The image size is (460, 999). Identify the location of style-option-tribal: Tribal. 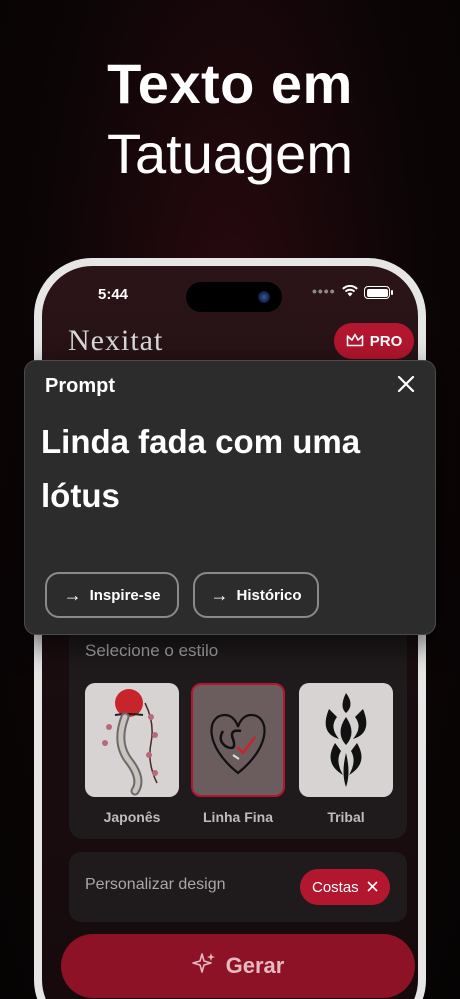
(346, 754).